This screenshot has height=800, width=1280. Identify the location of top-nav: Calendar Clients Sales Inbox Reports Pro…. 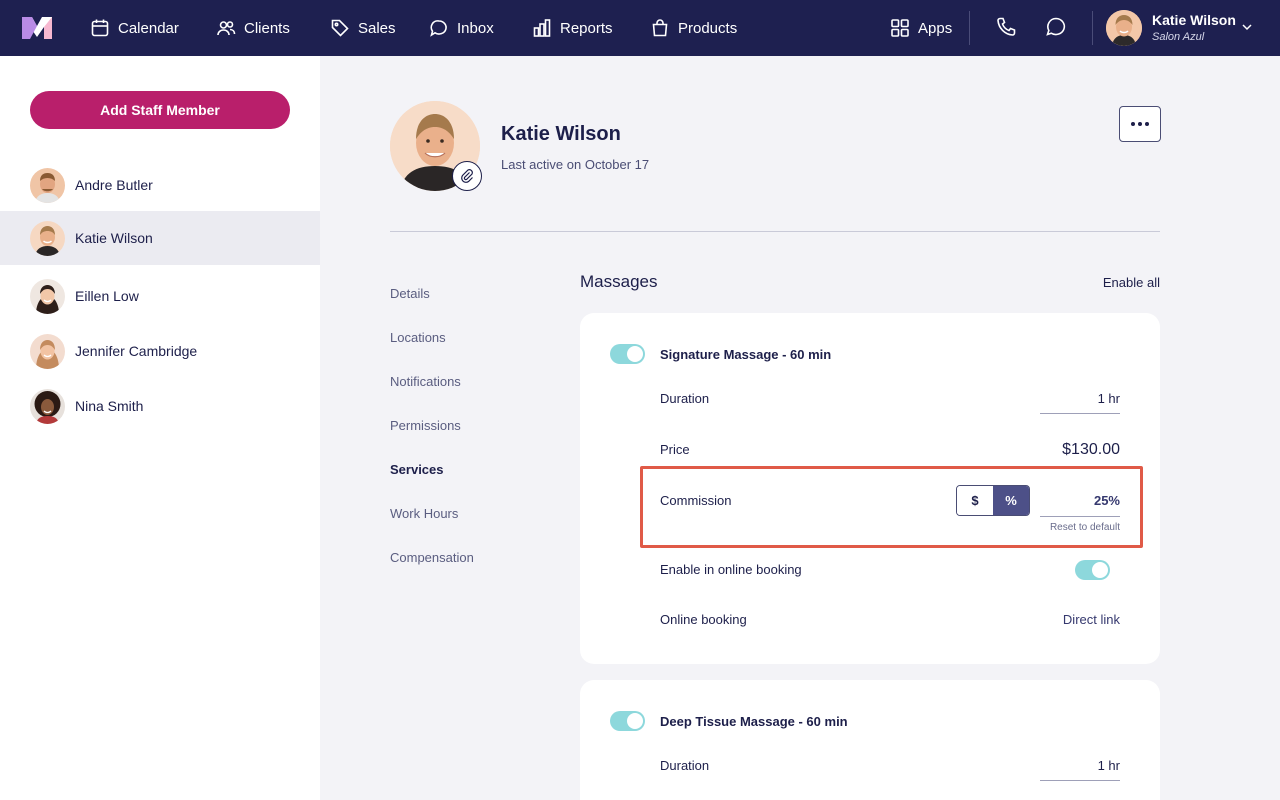
(640, 28).